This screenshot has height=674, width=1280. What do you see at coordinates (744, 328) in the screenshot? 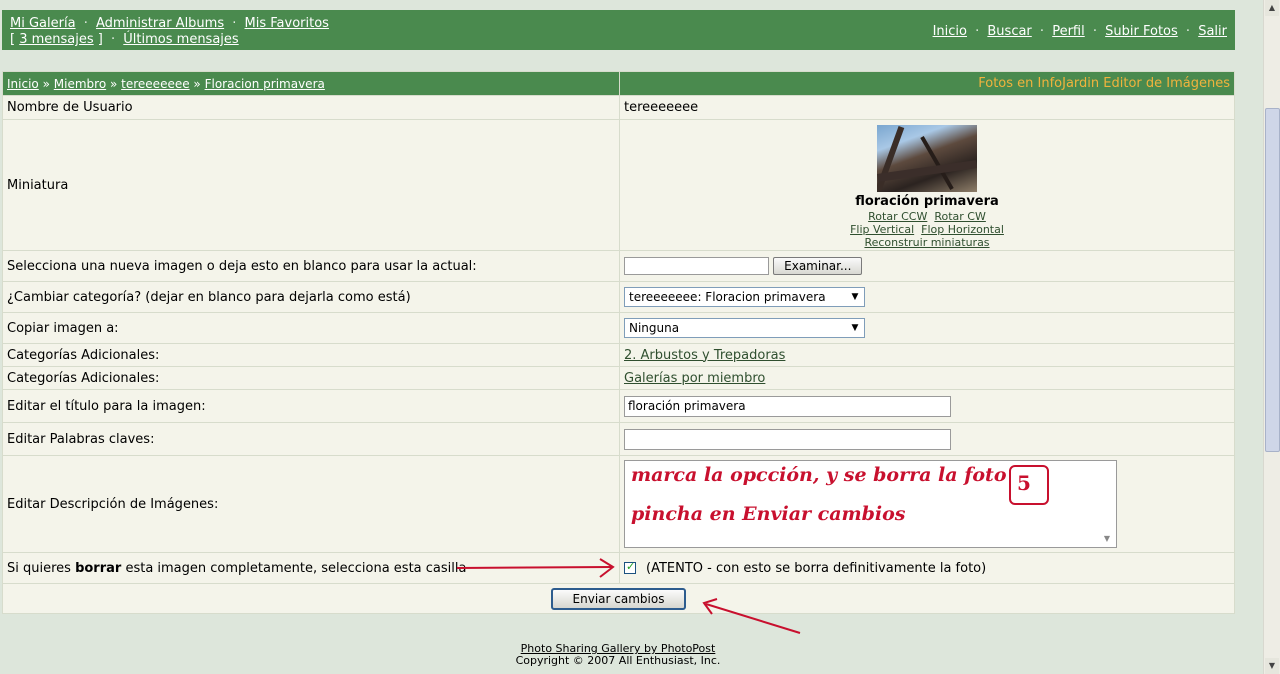
I see `copy-image-select: Ninguna ▼` at bounding box center [744, 328].